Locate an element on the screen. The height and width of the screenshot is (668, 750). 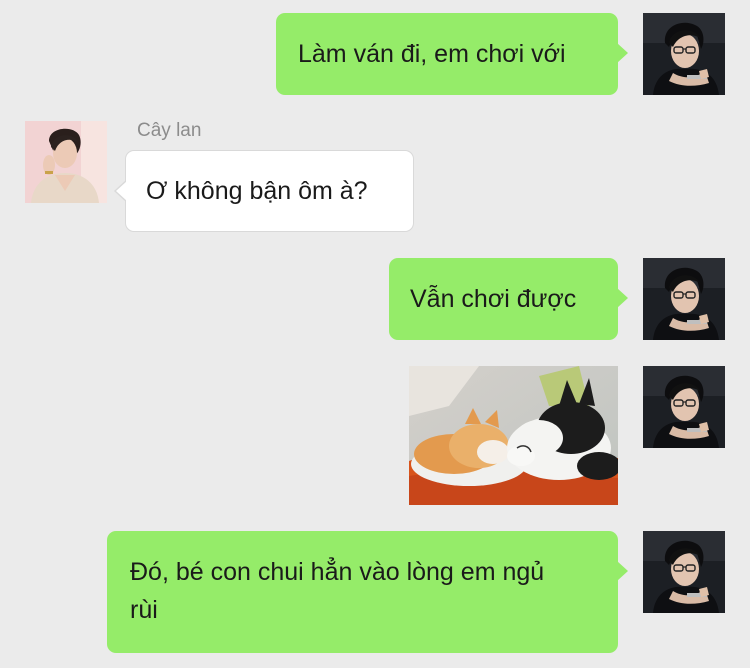
message-text-line: rùi is located at coordinates (144, 610).